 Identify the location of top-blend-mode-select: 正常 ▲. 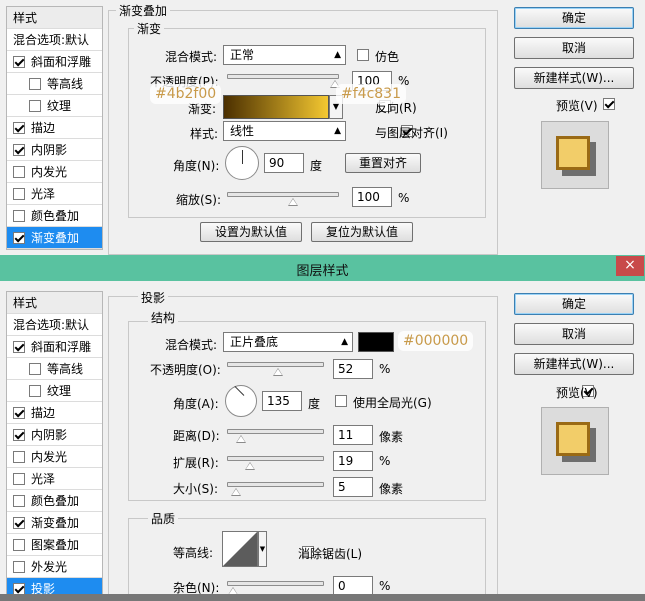
(284, 55).